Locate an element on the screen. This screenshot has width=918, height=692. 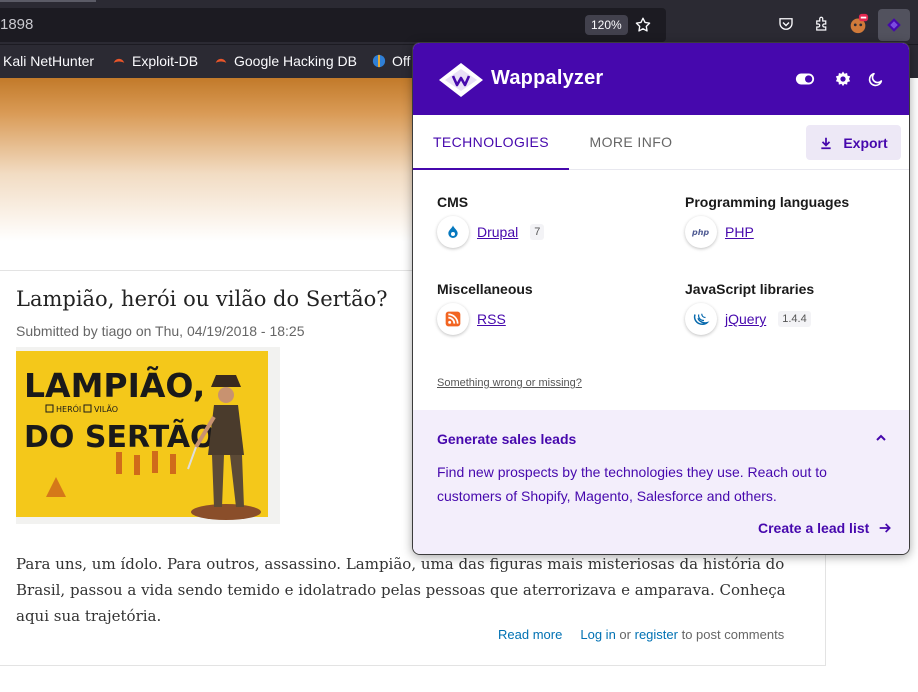
category-cms: CMS Drupal 7 is located at coordinates (491, 221).